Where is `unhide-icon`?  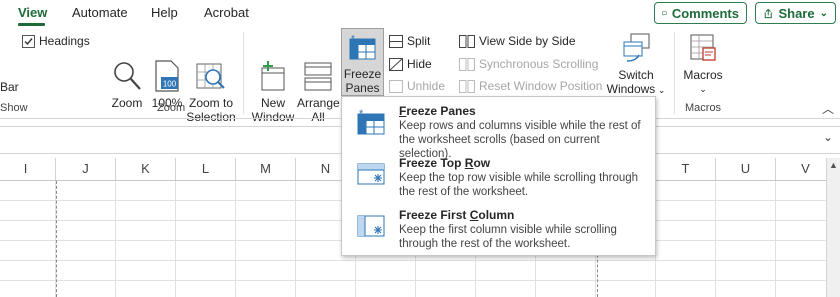
unhide-icon is located at coordinates (396, 86).